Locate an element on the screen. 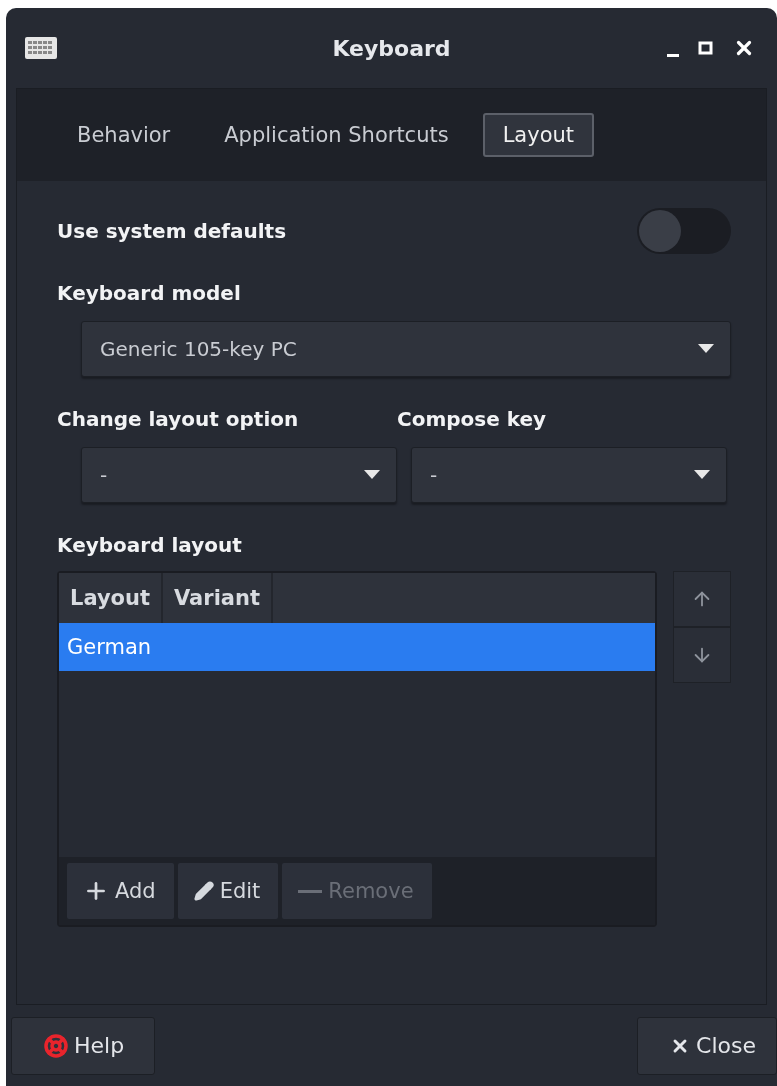 This screenshot has height=1086, width=777. section-label: Keyboard model is located at coordinates (149, 293).